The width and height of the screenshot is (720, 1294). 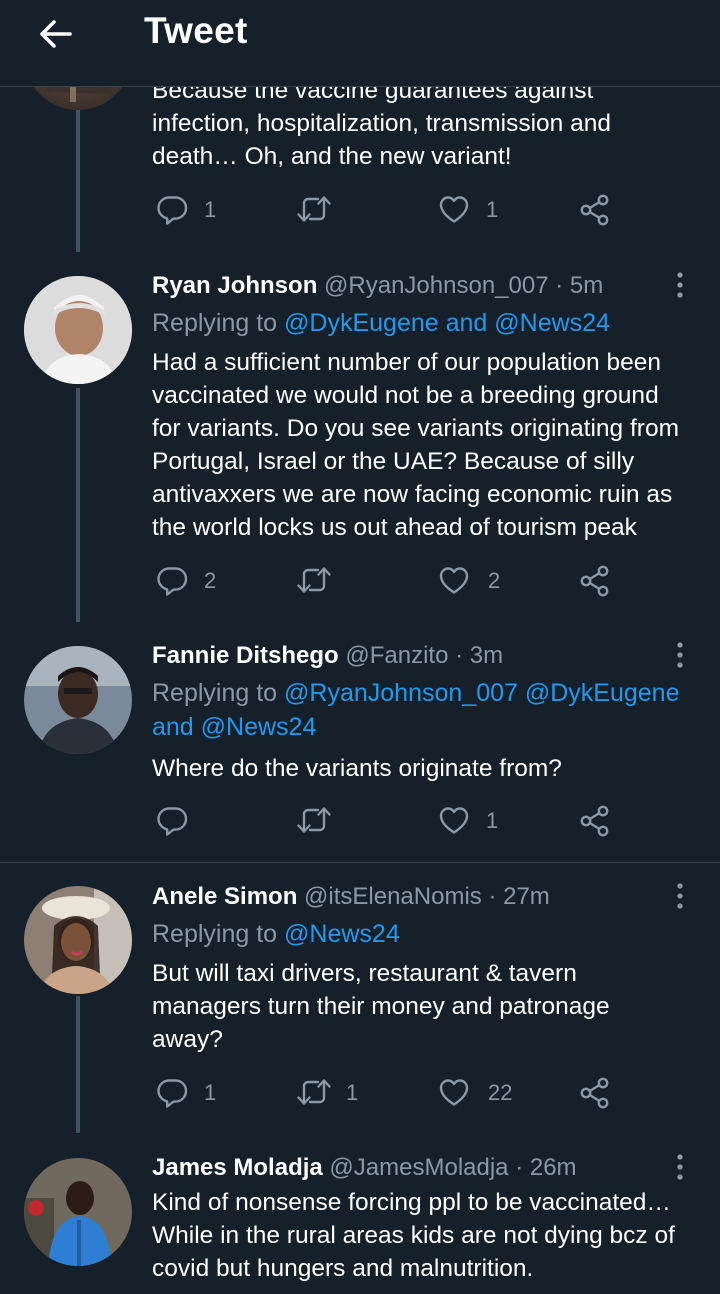 I want to click on tweet-text: Where do the variants originate from?, so click(x=357, y=768).